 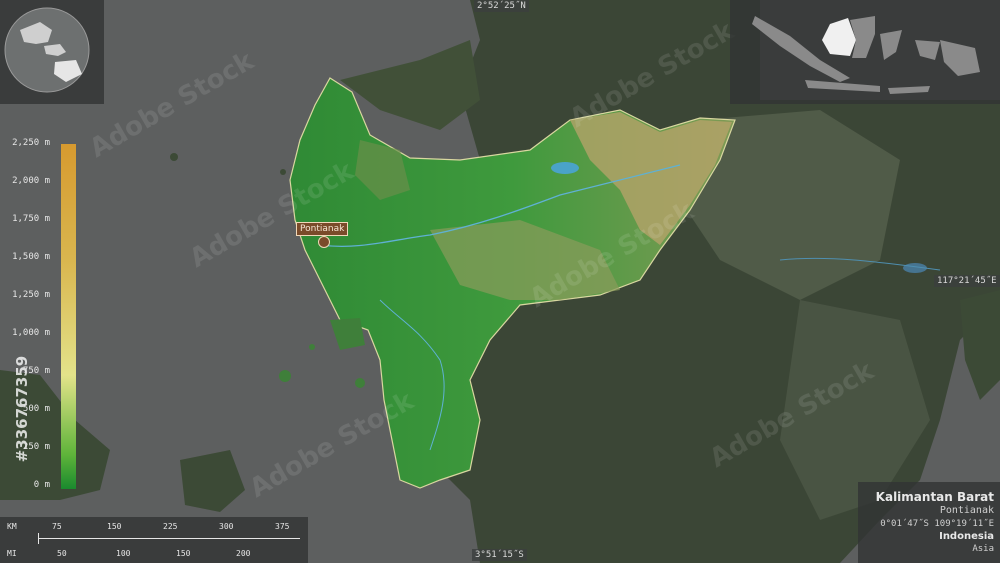 I want to click on country-inset, so click(x=865, y=52).